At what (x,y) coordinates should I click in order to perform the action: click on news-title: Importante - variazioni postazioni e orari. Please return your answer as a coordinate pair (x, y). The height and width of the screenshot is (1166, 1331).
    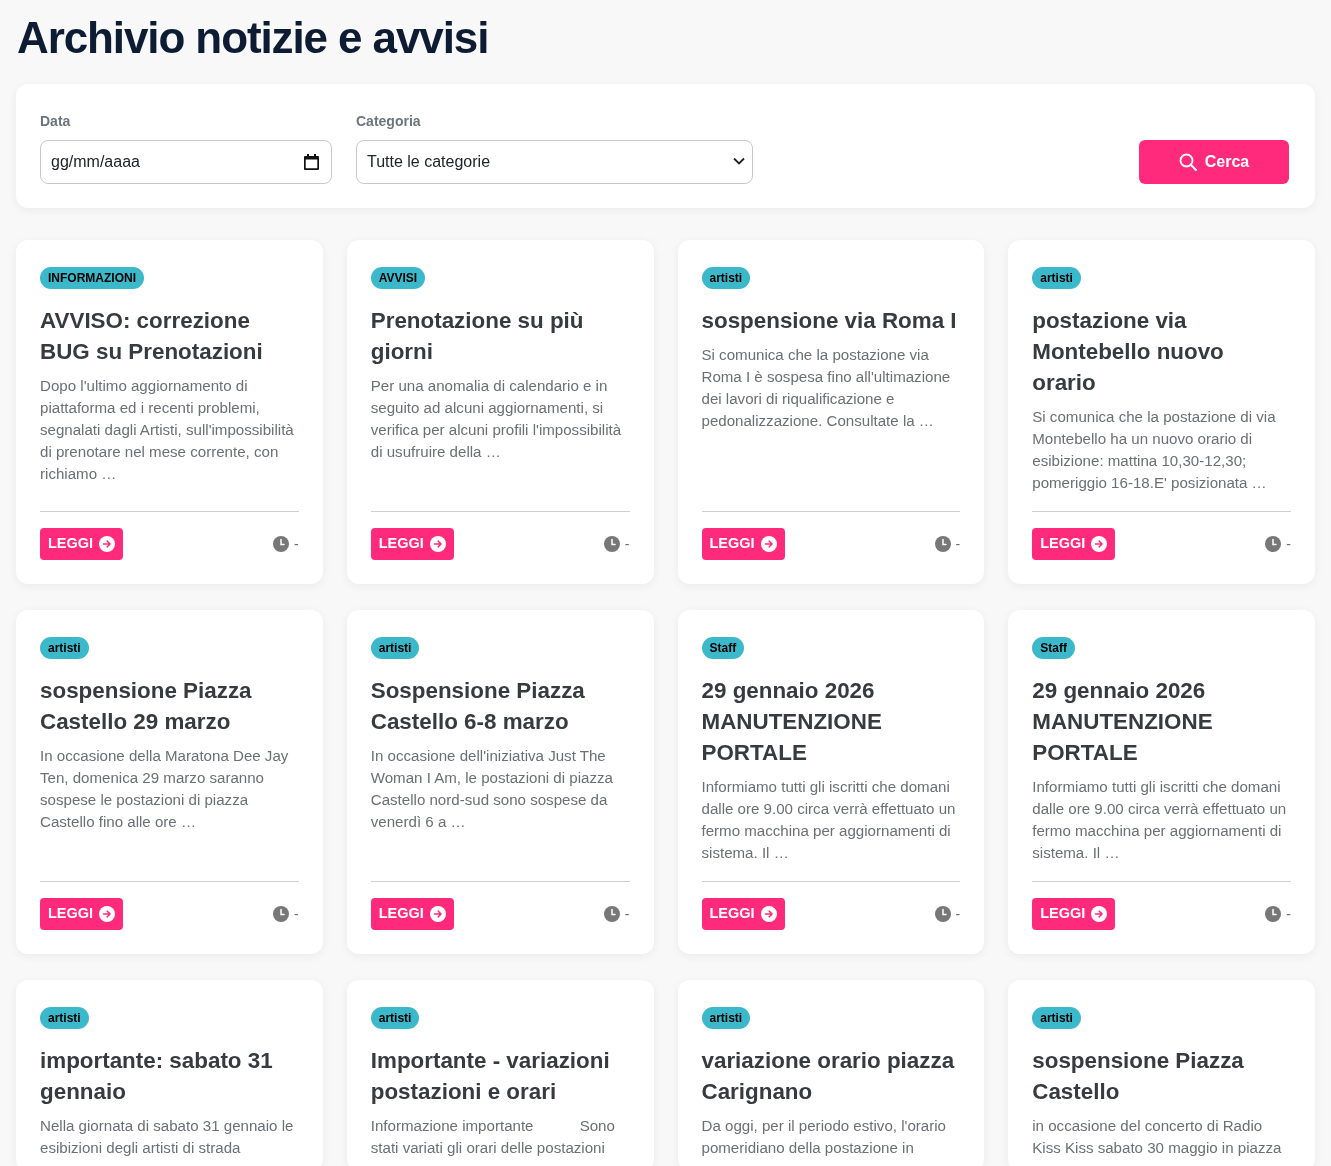
    Looking at the image, I should click on (490, 1076).